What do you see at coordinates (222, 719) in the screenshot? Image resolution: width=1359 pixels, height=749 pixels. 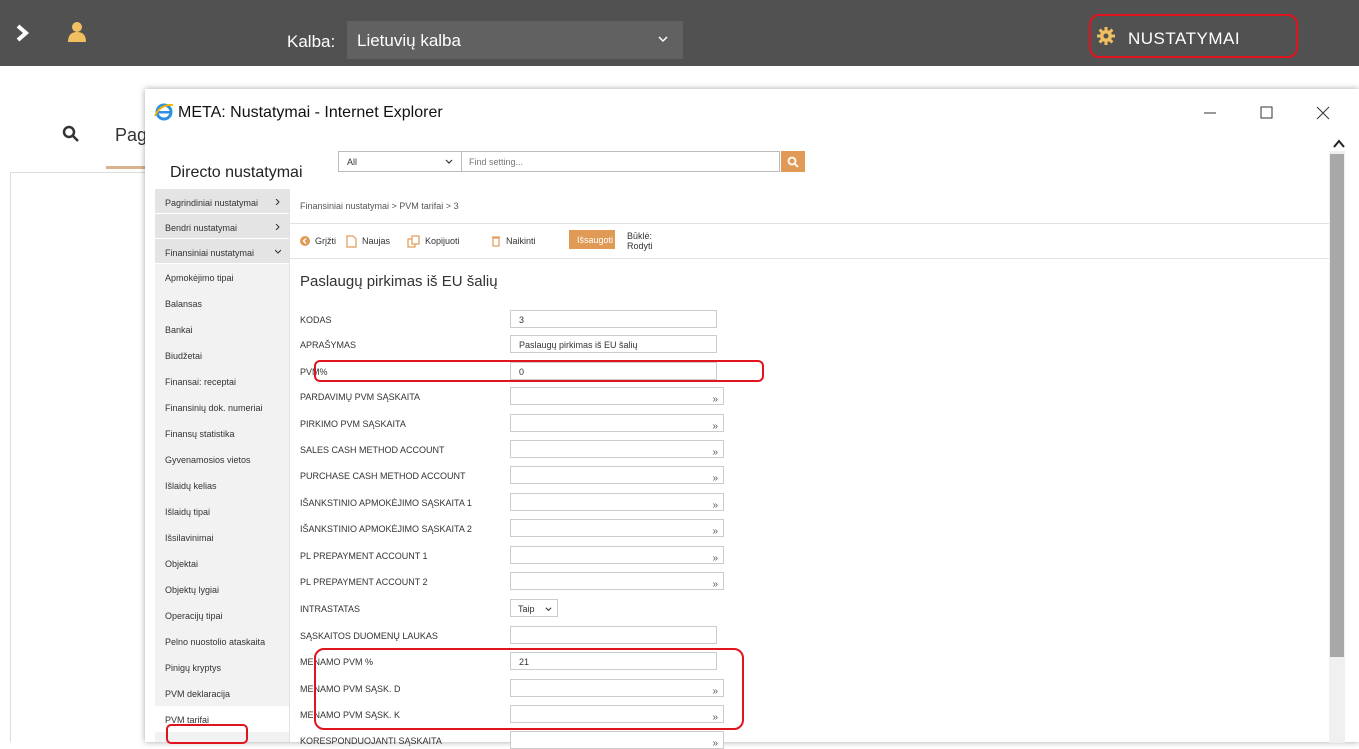 I see `sidebar-item-pvm-tarifai: PVM tarifai` at bounding box center [222, 719].